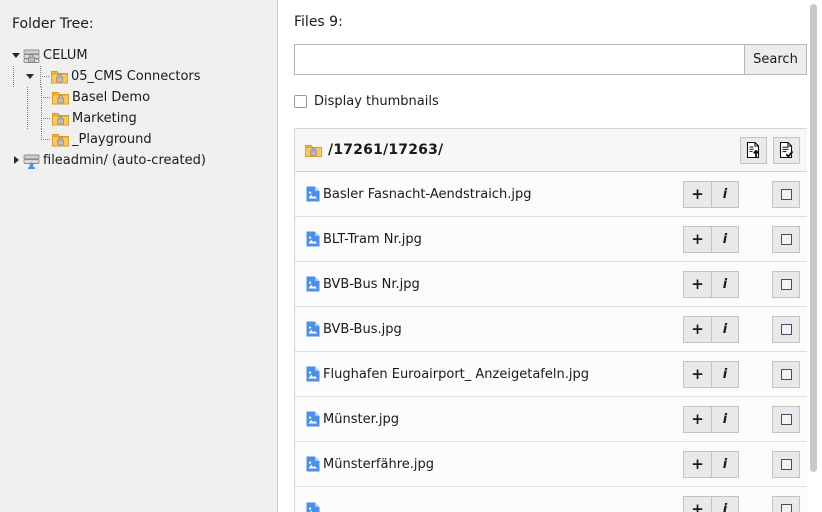  What do you see at coordinates (456, 374) in the screenshot?
I see `file-name: Flughafen Euroairport_ Anzeigetafeln.jpg` at bounding box center [456, 374].